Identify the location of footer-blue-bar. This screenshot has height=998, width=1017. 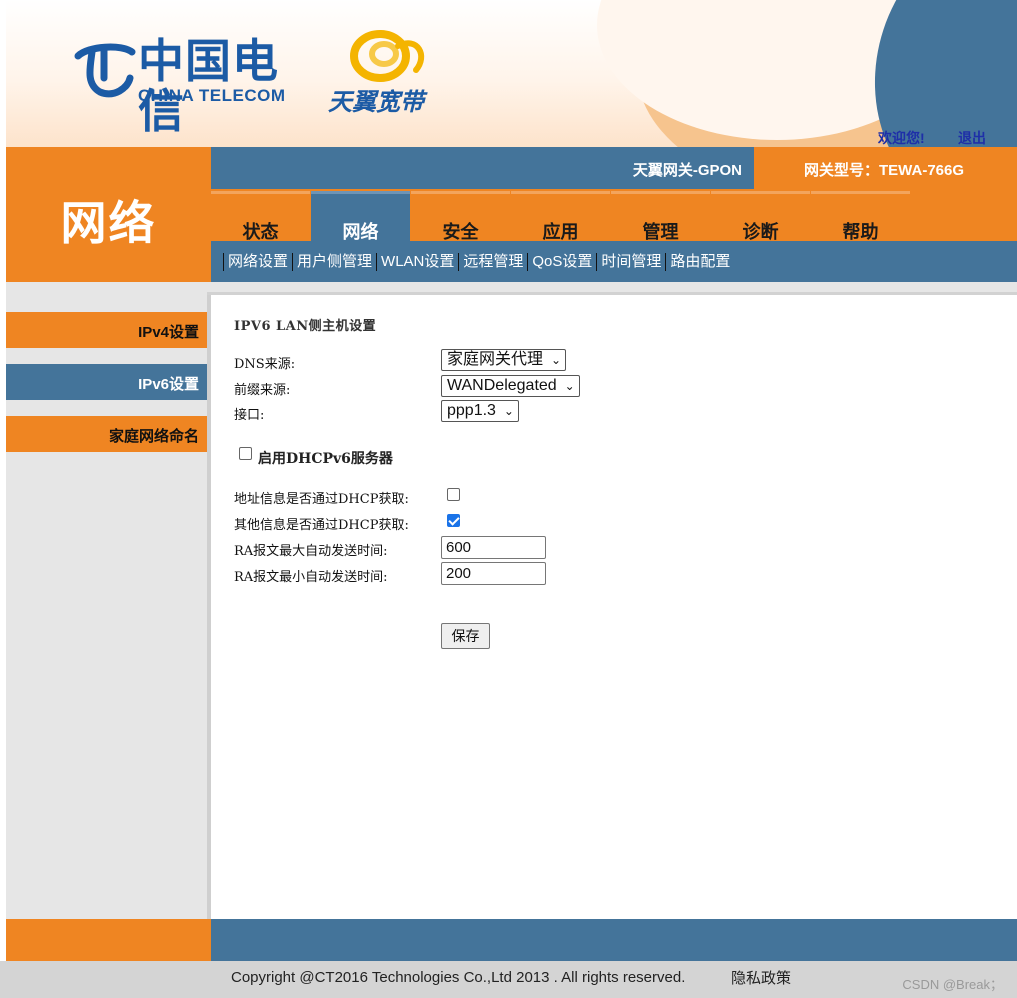
(614, 940).